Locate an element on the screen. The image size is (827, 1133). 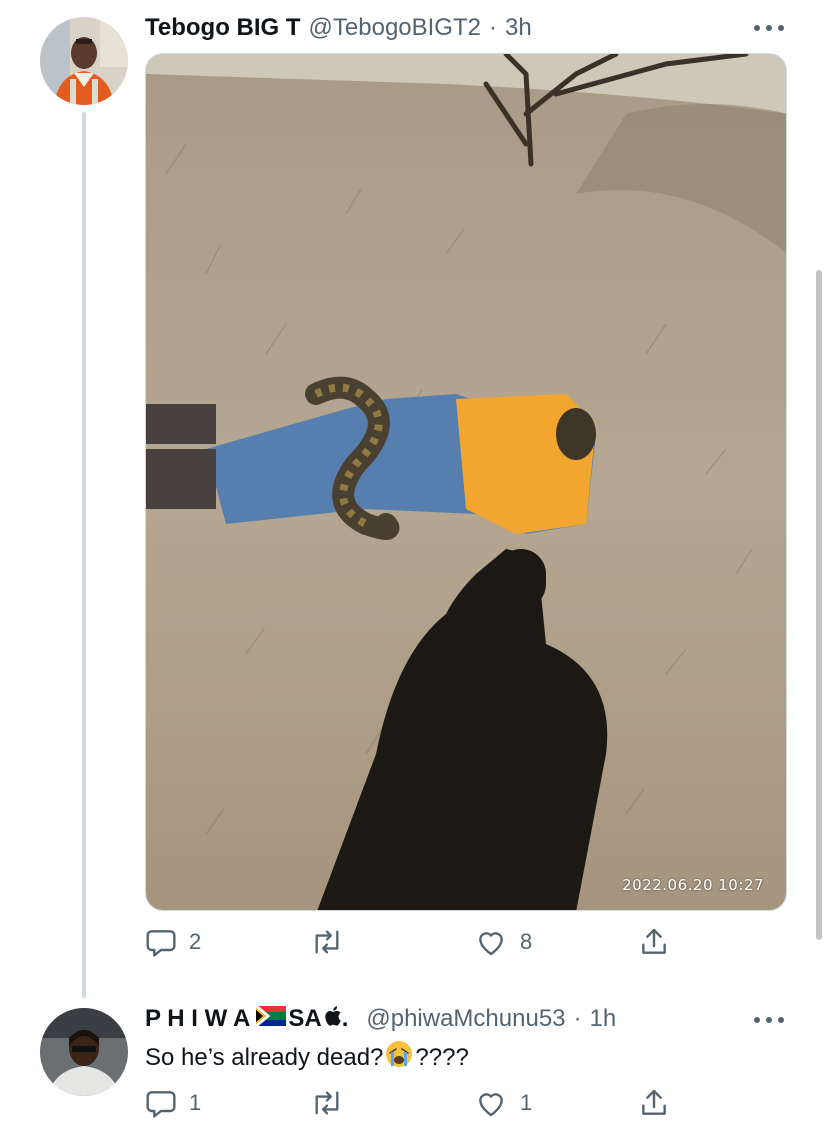
like-count: 8 is located at coordinates (526, 941).